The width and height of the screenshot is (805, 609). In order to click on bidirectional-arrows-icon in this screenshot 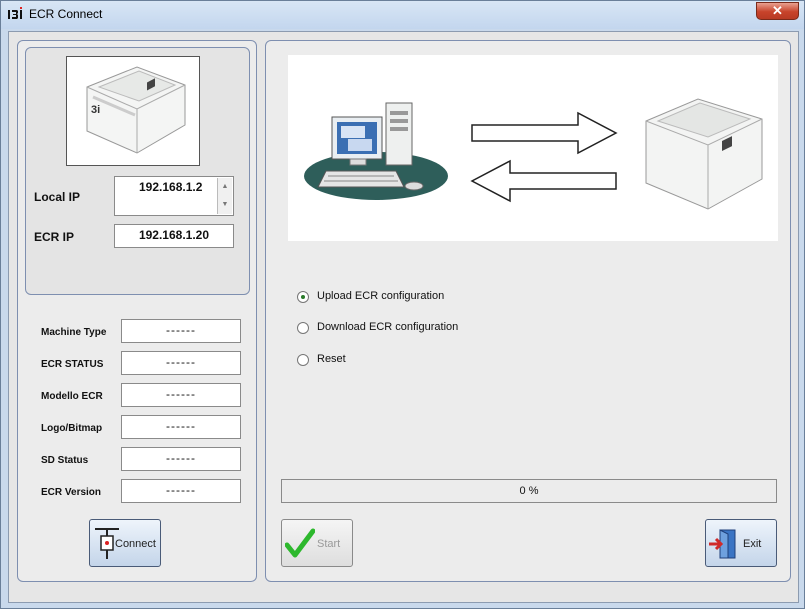, I will do `click(544, 157)`.